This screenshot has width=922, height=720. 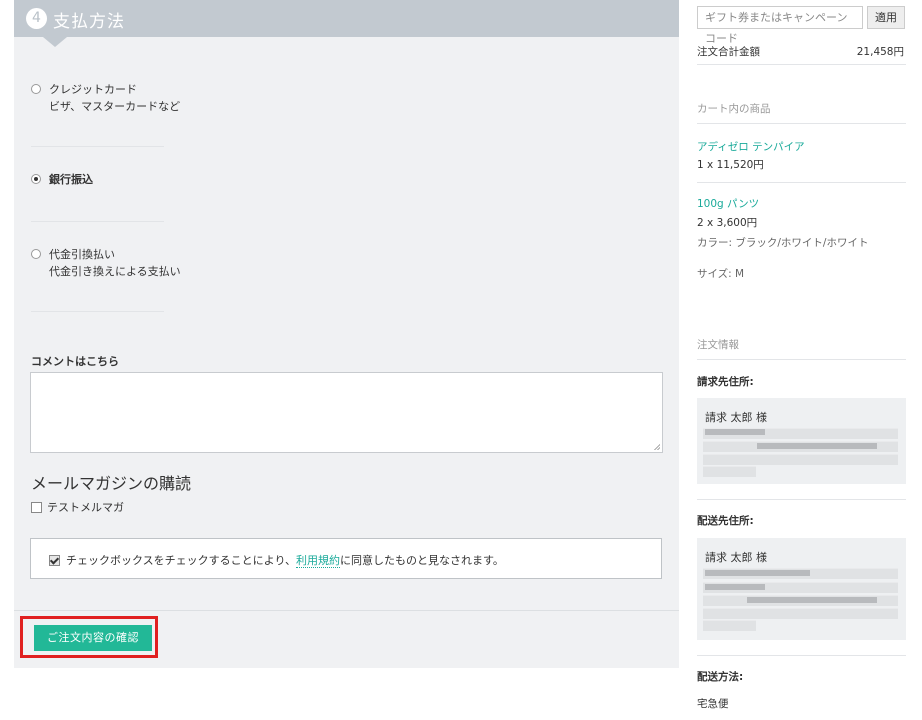 I want to click on order-total-label: 注文合計金額, so click(x=728, y=52).